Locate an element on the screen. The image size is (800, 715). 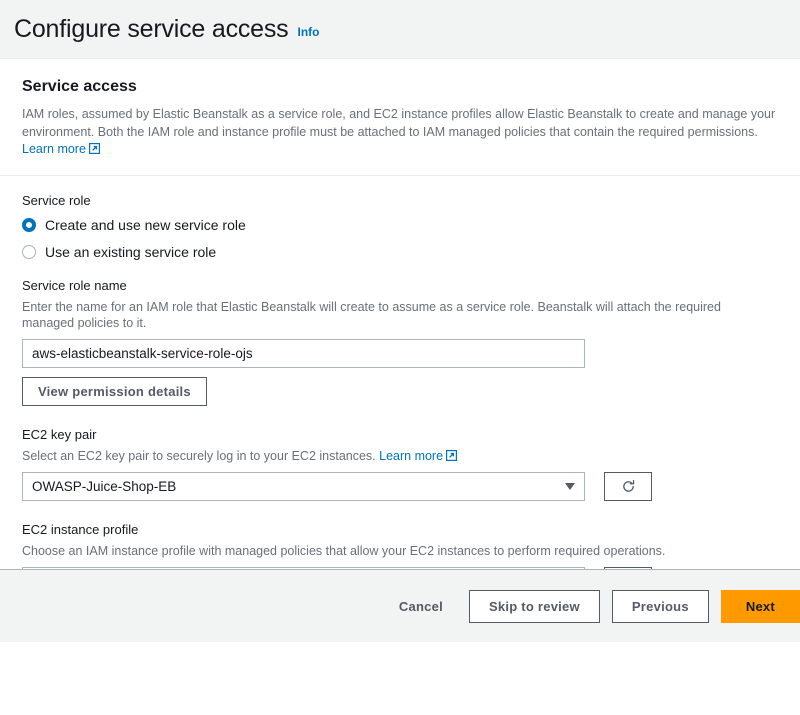
radio-create-new-service-role-label: Create and use new service role is located at coordinates (145, 224).